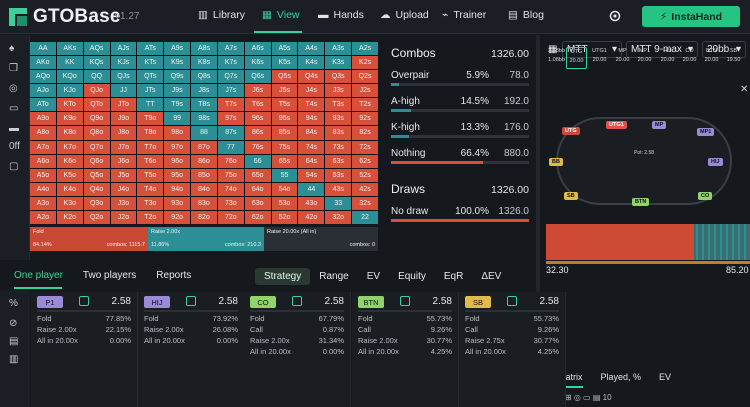 The image size is (750, 407). What do you see at coordinates (43, 91) in the screenshot?
I see `hand-cell-AJo: AJo` at bounding box center [43, 91].